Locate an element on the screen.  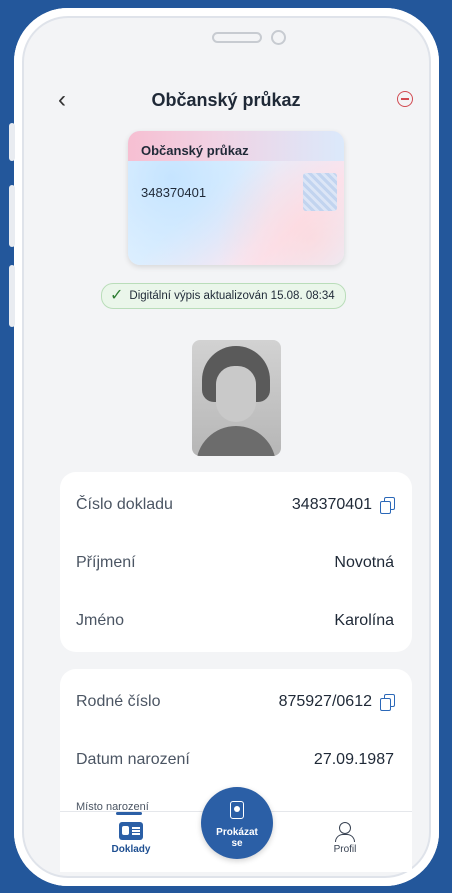
tab-doklady: Doklady is located at coordinates (131, 838).